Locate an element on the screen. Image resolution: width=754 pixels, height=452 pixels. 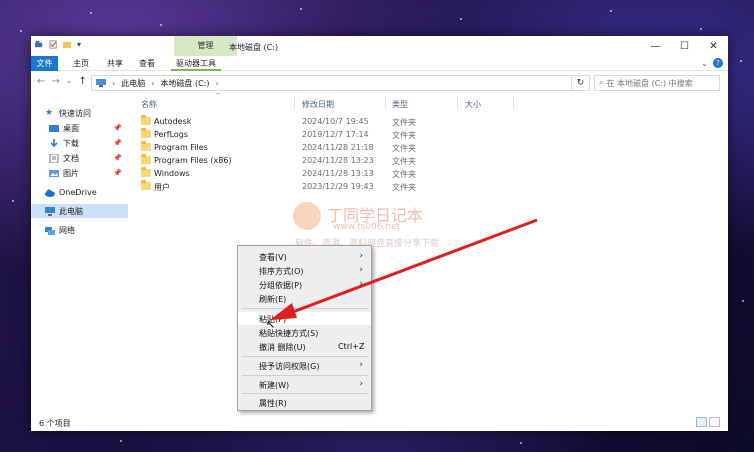
nav-buttons: ← → ⌄ ↑ is located at coordinates (62, 81).